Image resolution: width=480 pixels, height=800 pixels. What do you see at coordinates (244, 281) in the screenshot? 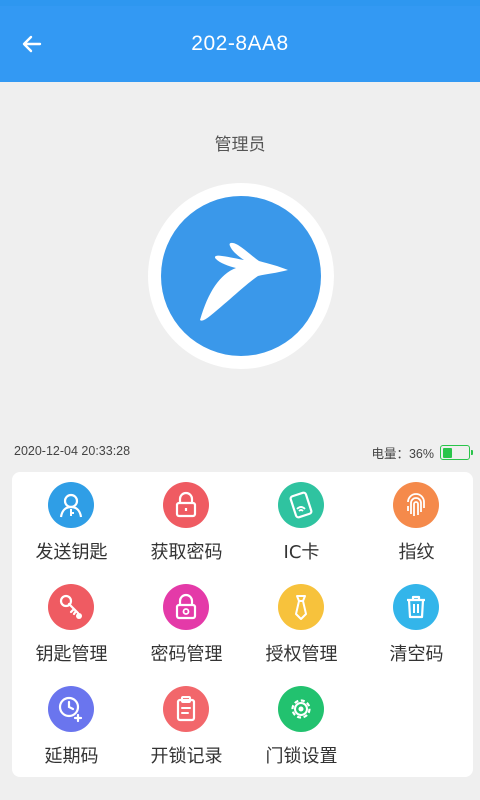
I see `rabbit-logo-icon` at bounding box center [244, 281].